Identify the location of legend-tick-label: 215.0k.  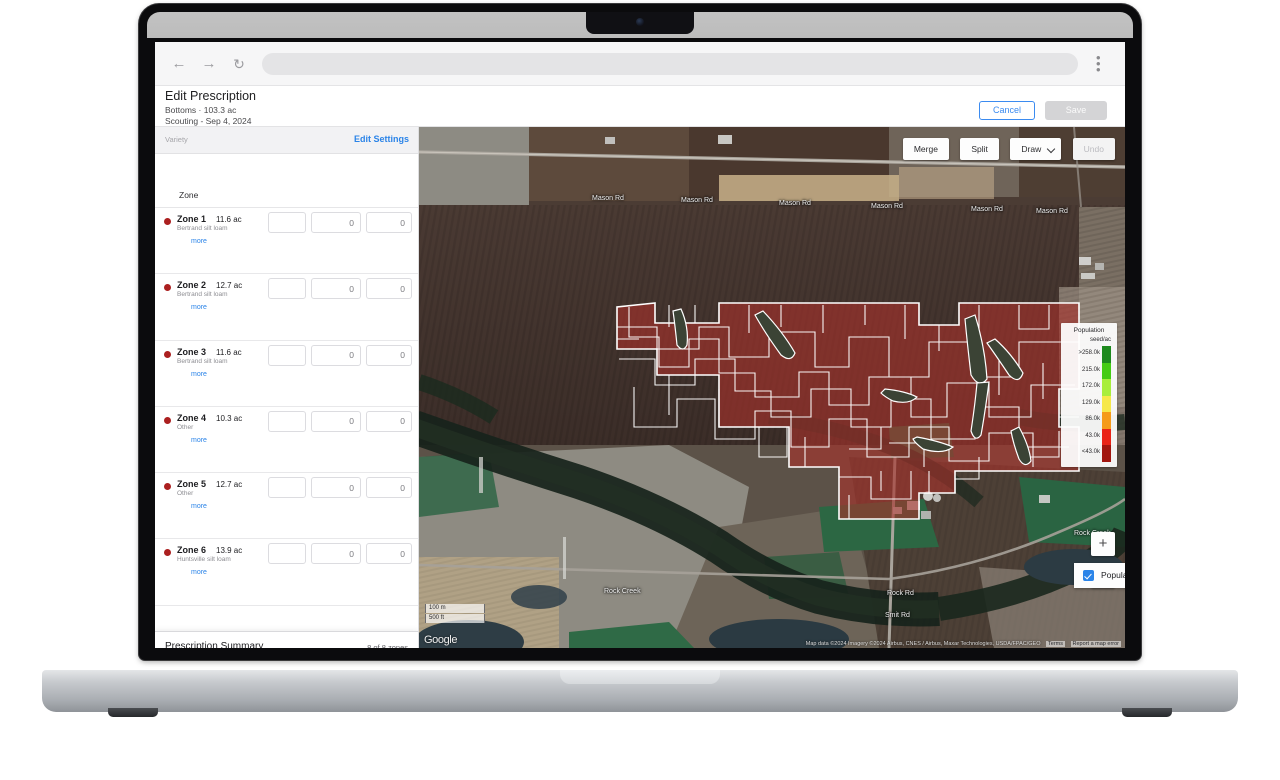
(1090, 369).